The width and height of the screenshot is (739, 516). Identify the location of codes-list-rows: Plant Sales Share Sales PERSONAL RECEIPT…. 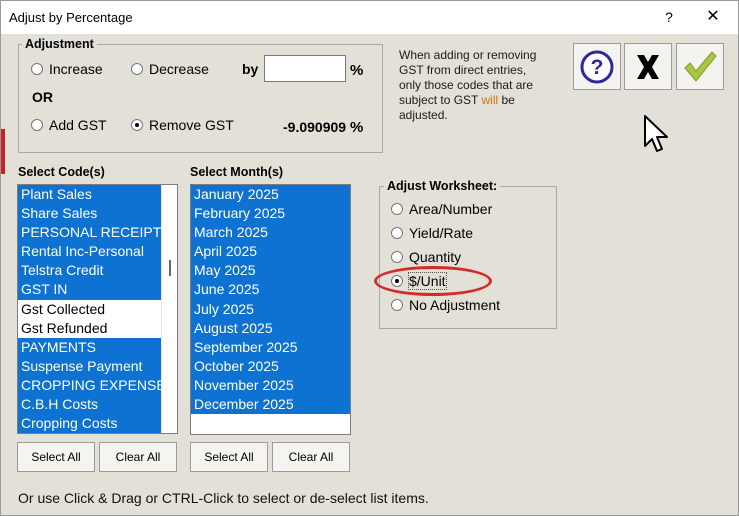
(96, 309).